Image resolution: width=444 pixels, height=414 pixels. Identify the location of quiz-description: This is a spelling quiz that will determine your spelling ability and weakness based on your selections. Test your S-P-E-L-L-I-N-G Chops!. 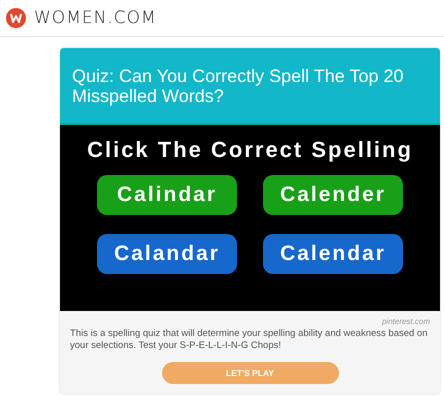
(249, 340).